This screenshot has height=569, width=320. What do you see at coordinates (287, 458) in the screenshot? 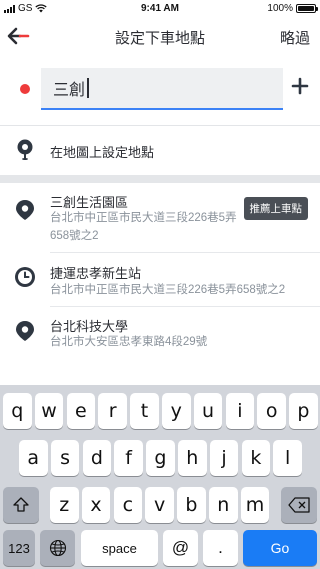
I see `key-l: l` at bounding box center [287, 458].